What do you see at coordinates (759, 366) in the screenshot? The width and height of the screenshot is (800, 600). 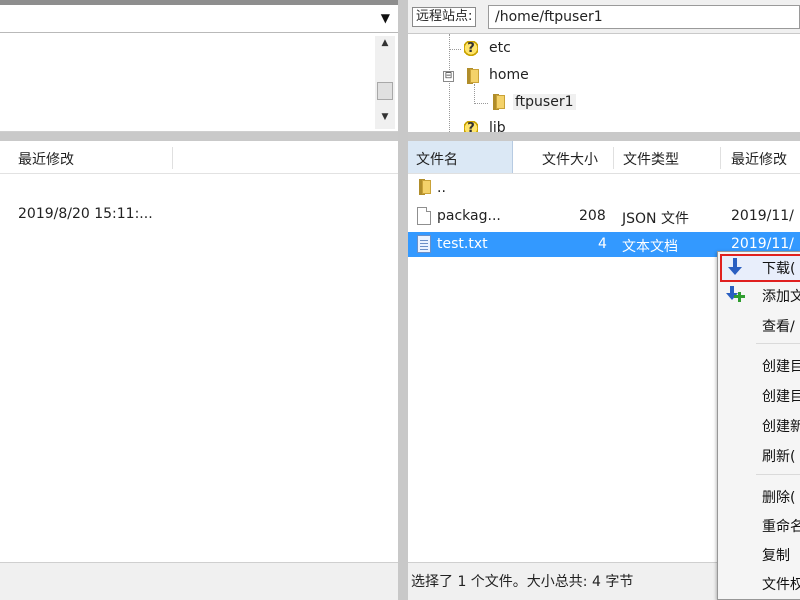 I see `menu-item-create-directory: 创建目` at bounding box center [759, 366].